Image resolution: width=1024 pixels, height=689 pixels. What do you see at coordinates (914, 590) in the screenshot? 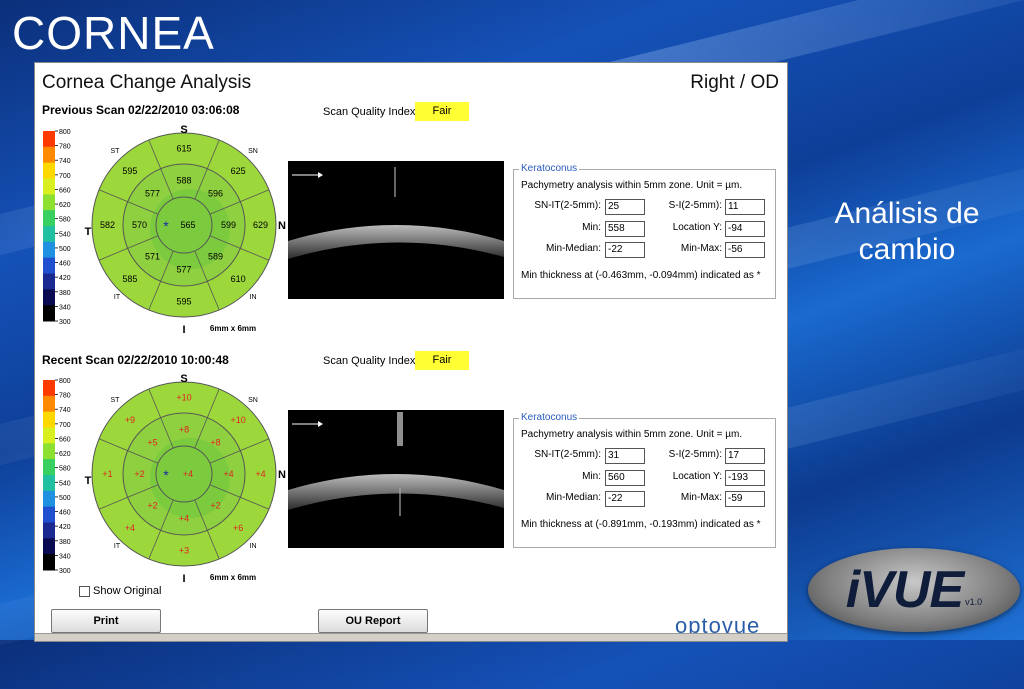
I see `ivue-logo: iVUE v1.0` at bounding box center [914, 590].